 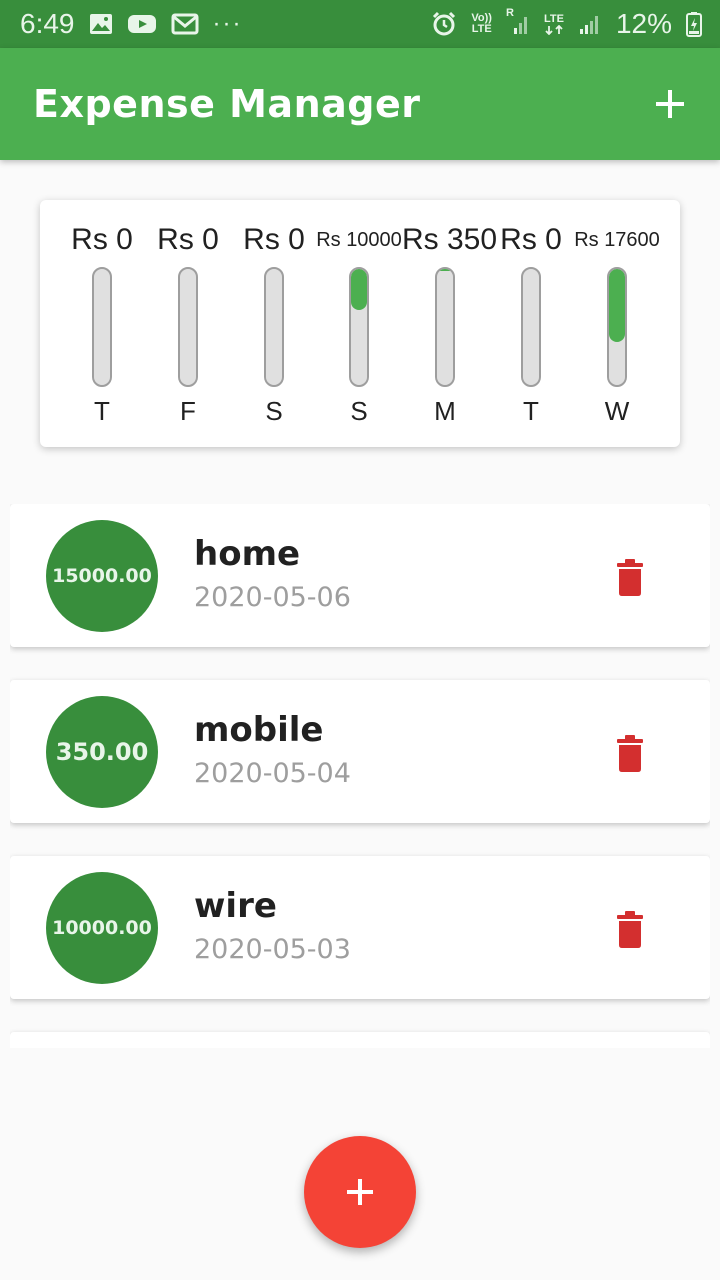 What do you see at coordinates (617, 240) in the screenshot?
I see `bar-amount-label: Rs 17600` at bounding box center [617, 240].